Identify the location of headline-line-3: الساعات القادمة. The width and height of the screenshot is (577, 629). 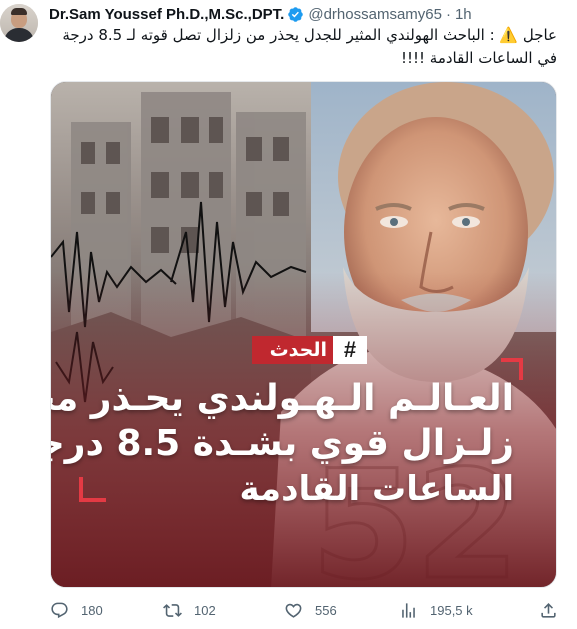
(376, 489).